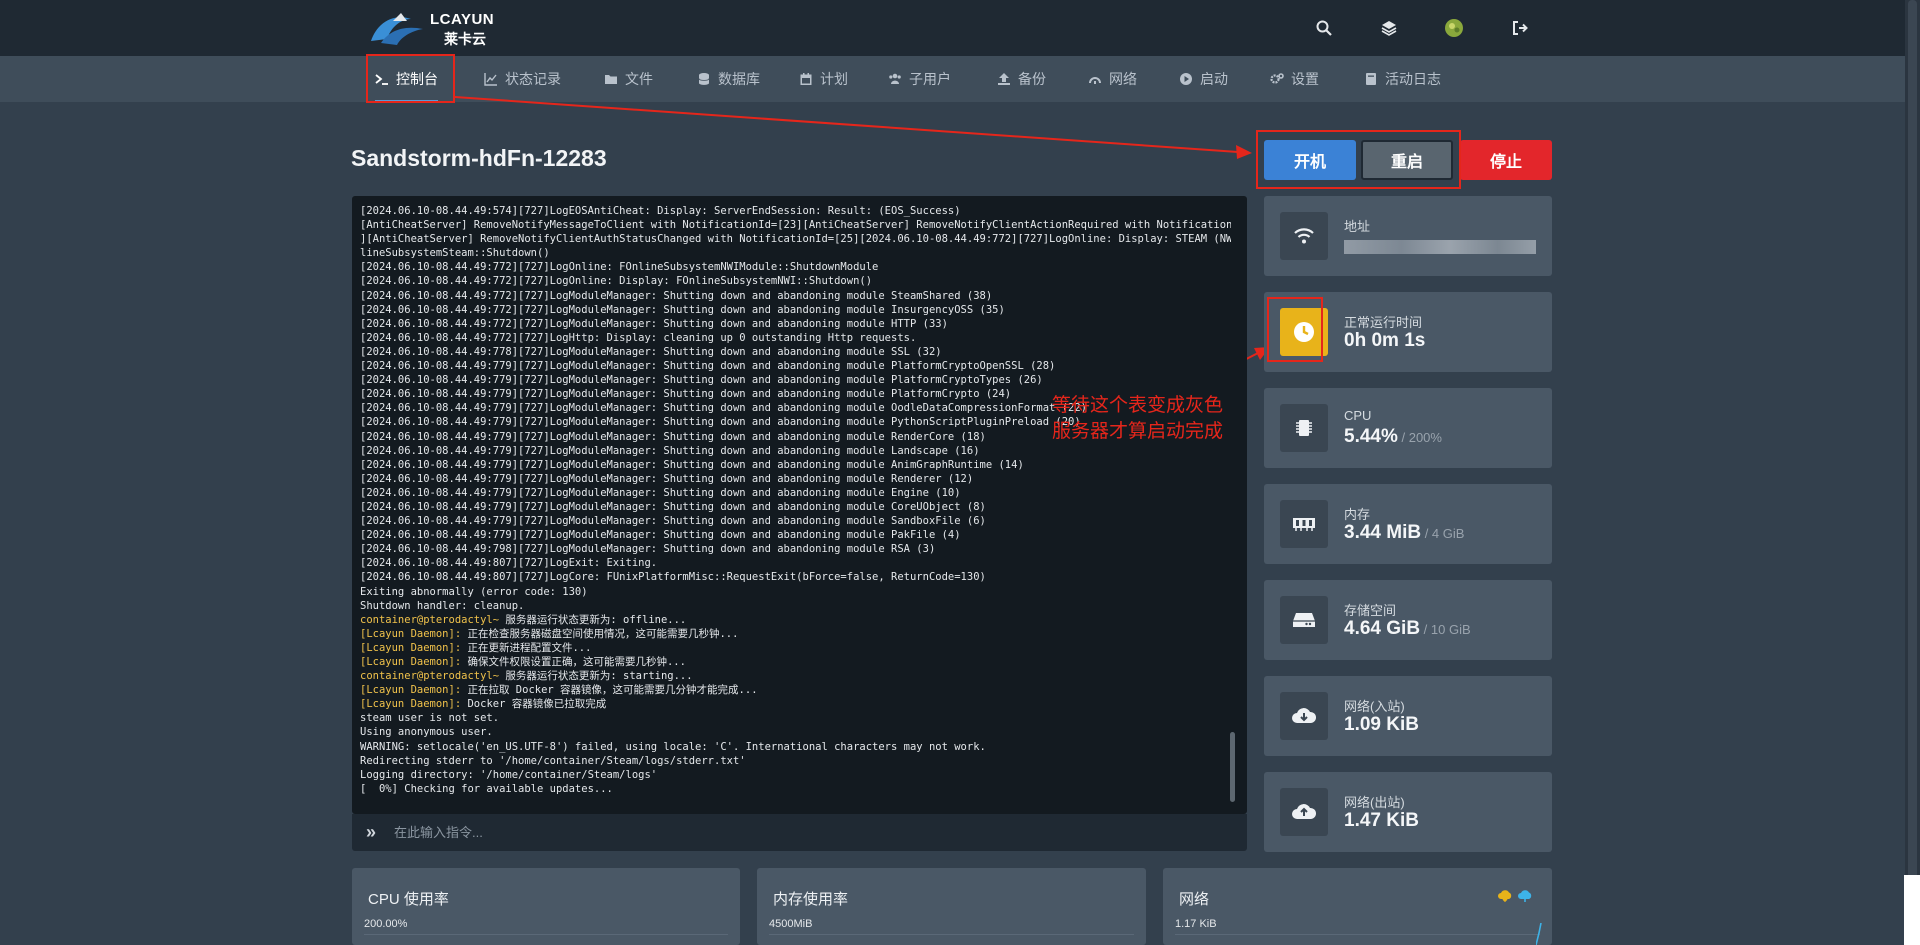  I want to click on console-line: Exiting abnormally (error code: 130), so click(474, 591).